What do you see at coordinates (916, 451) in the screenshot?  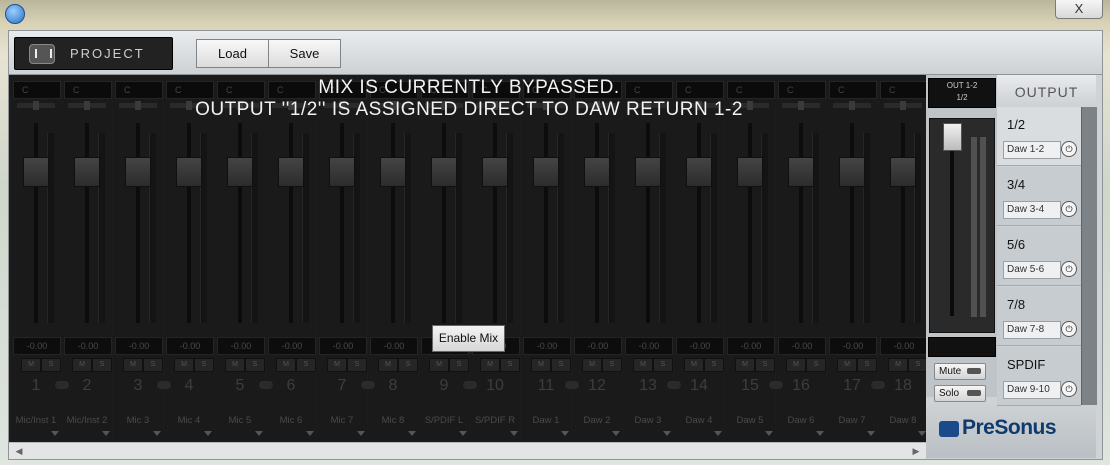 I see `scroll-right-icon: ▶` at bounding box center [916, 451].